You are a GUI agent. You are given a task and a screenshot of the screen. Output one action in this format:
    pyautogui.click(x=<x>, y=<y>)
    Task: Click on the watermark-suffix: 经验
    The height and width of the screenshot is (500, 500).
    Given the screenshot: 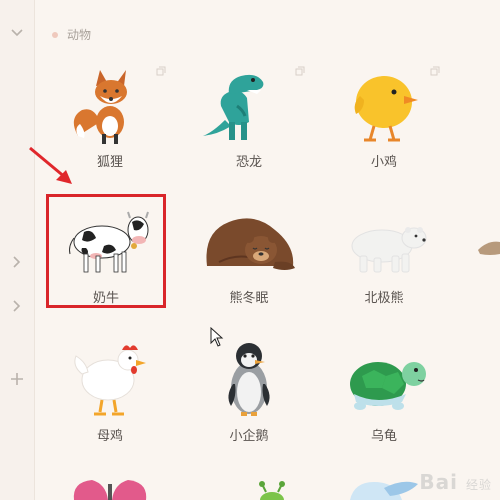 What is the action you would take?
    pyautogui.click(x=478, y=485)
    